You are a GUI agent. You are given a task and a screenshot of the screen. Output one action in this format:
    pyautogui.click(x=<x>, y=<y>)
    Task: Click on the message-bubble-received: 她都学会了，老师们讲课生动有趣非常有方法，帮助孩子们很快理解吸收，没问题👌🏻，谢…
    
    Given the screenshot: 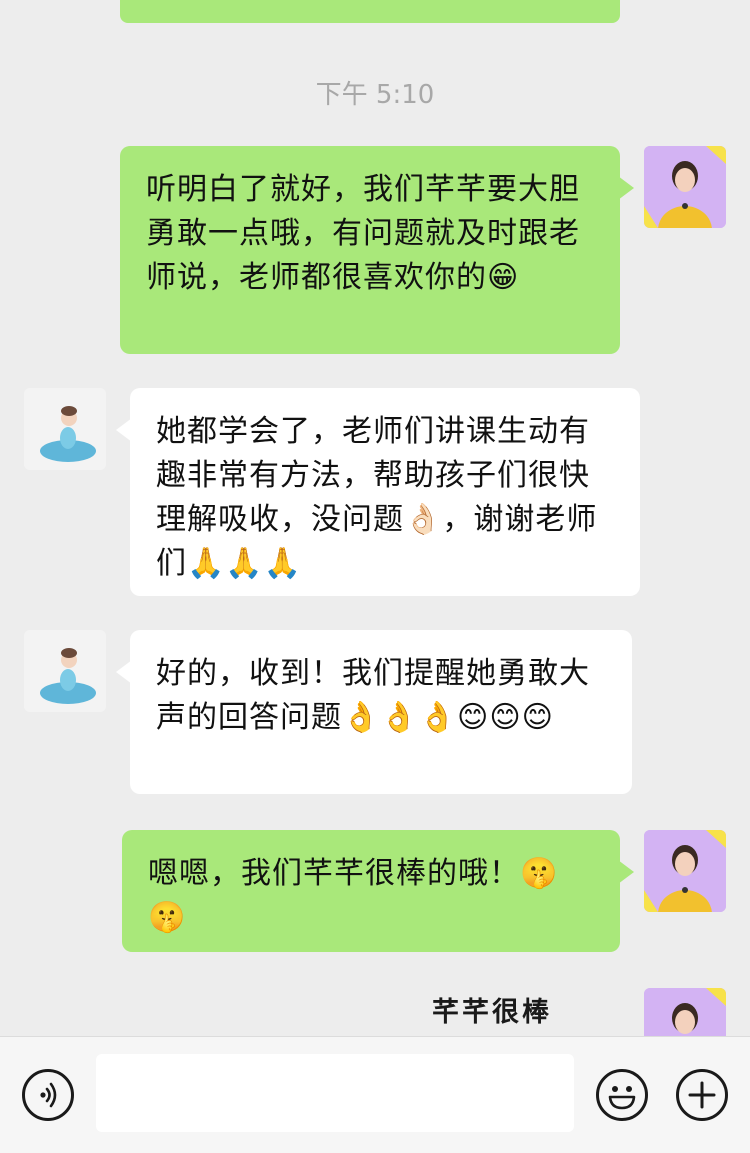 What is the action you would take?
    pyautogui.click(x=378, y=492)
    